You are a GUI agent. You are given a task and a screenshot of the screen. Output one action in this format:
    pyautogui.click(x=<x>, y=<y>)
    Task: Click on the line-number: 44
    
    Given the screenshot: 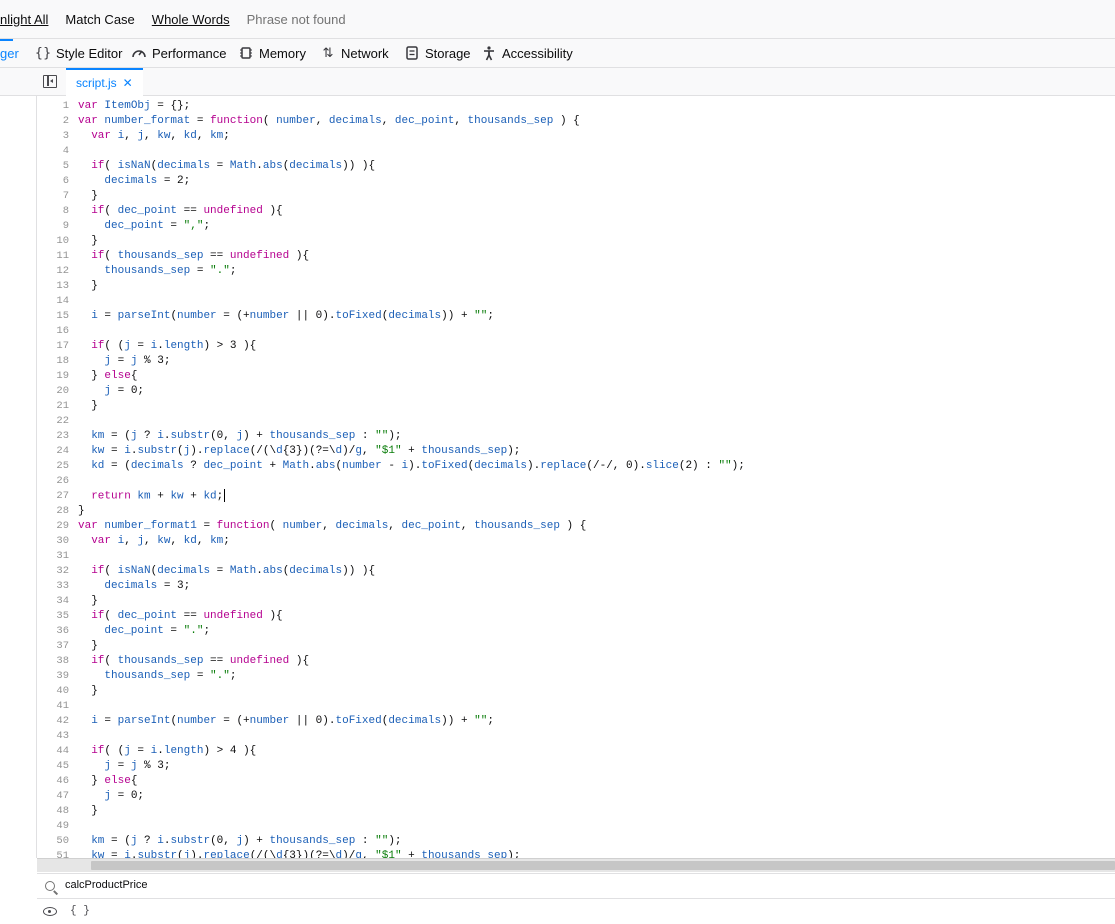 What is the action you would take?
    pyautogui.click(x=53, y=751)
    